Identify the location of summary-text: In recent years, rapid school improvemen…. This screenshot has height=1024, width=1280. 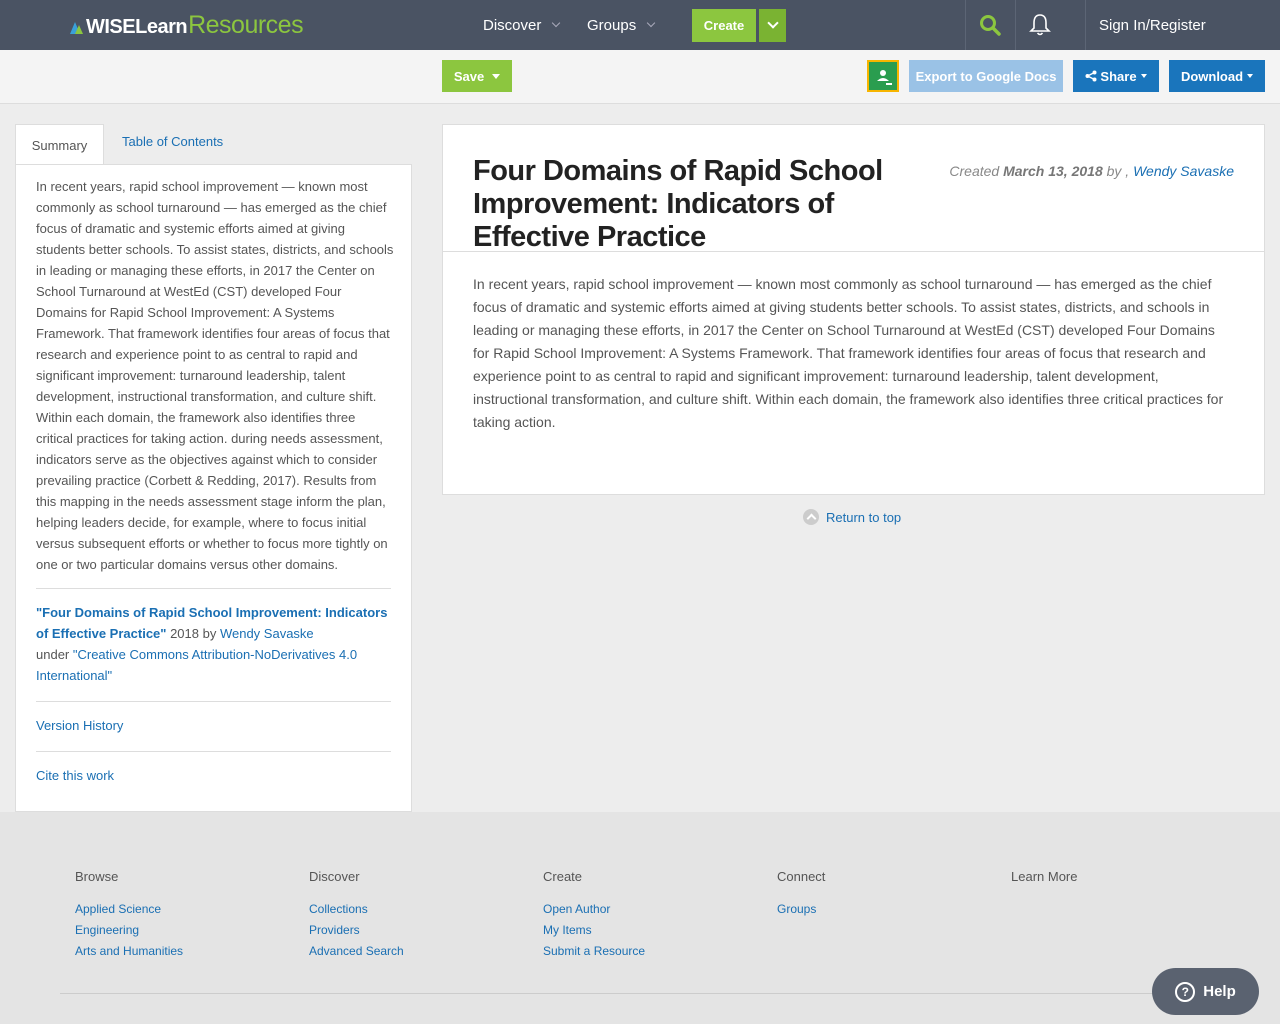
(215, 375).